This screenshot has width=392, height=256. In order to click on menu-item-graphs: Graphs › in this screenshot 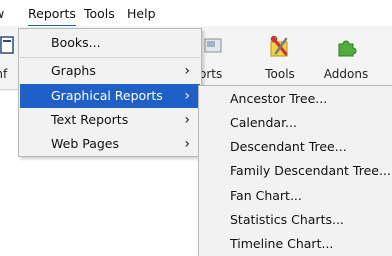, I will do `click(110, 71)`.